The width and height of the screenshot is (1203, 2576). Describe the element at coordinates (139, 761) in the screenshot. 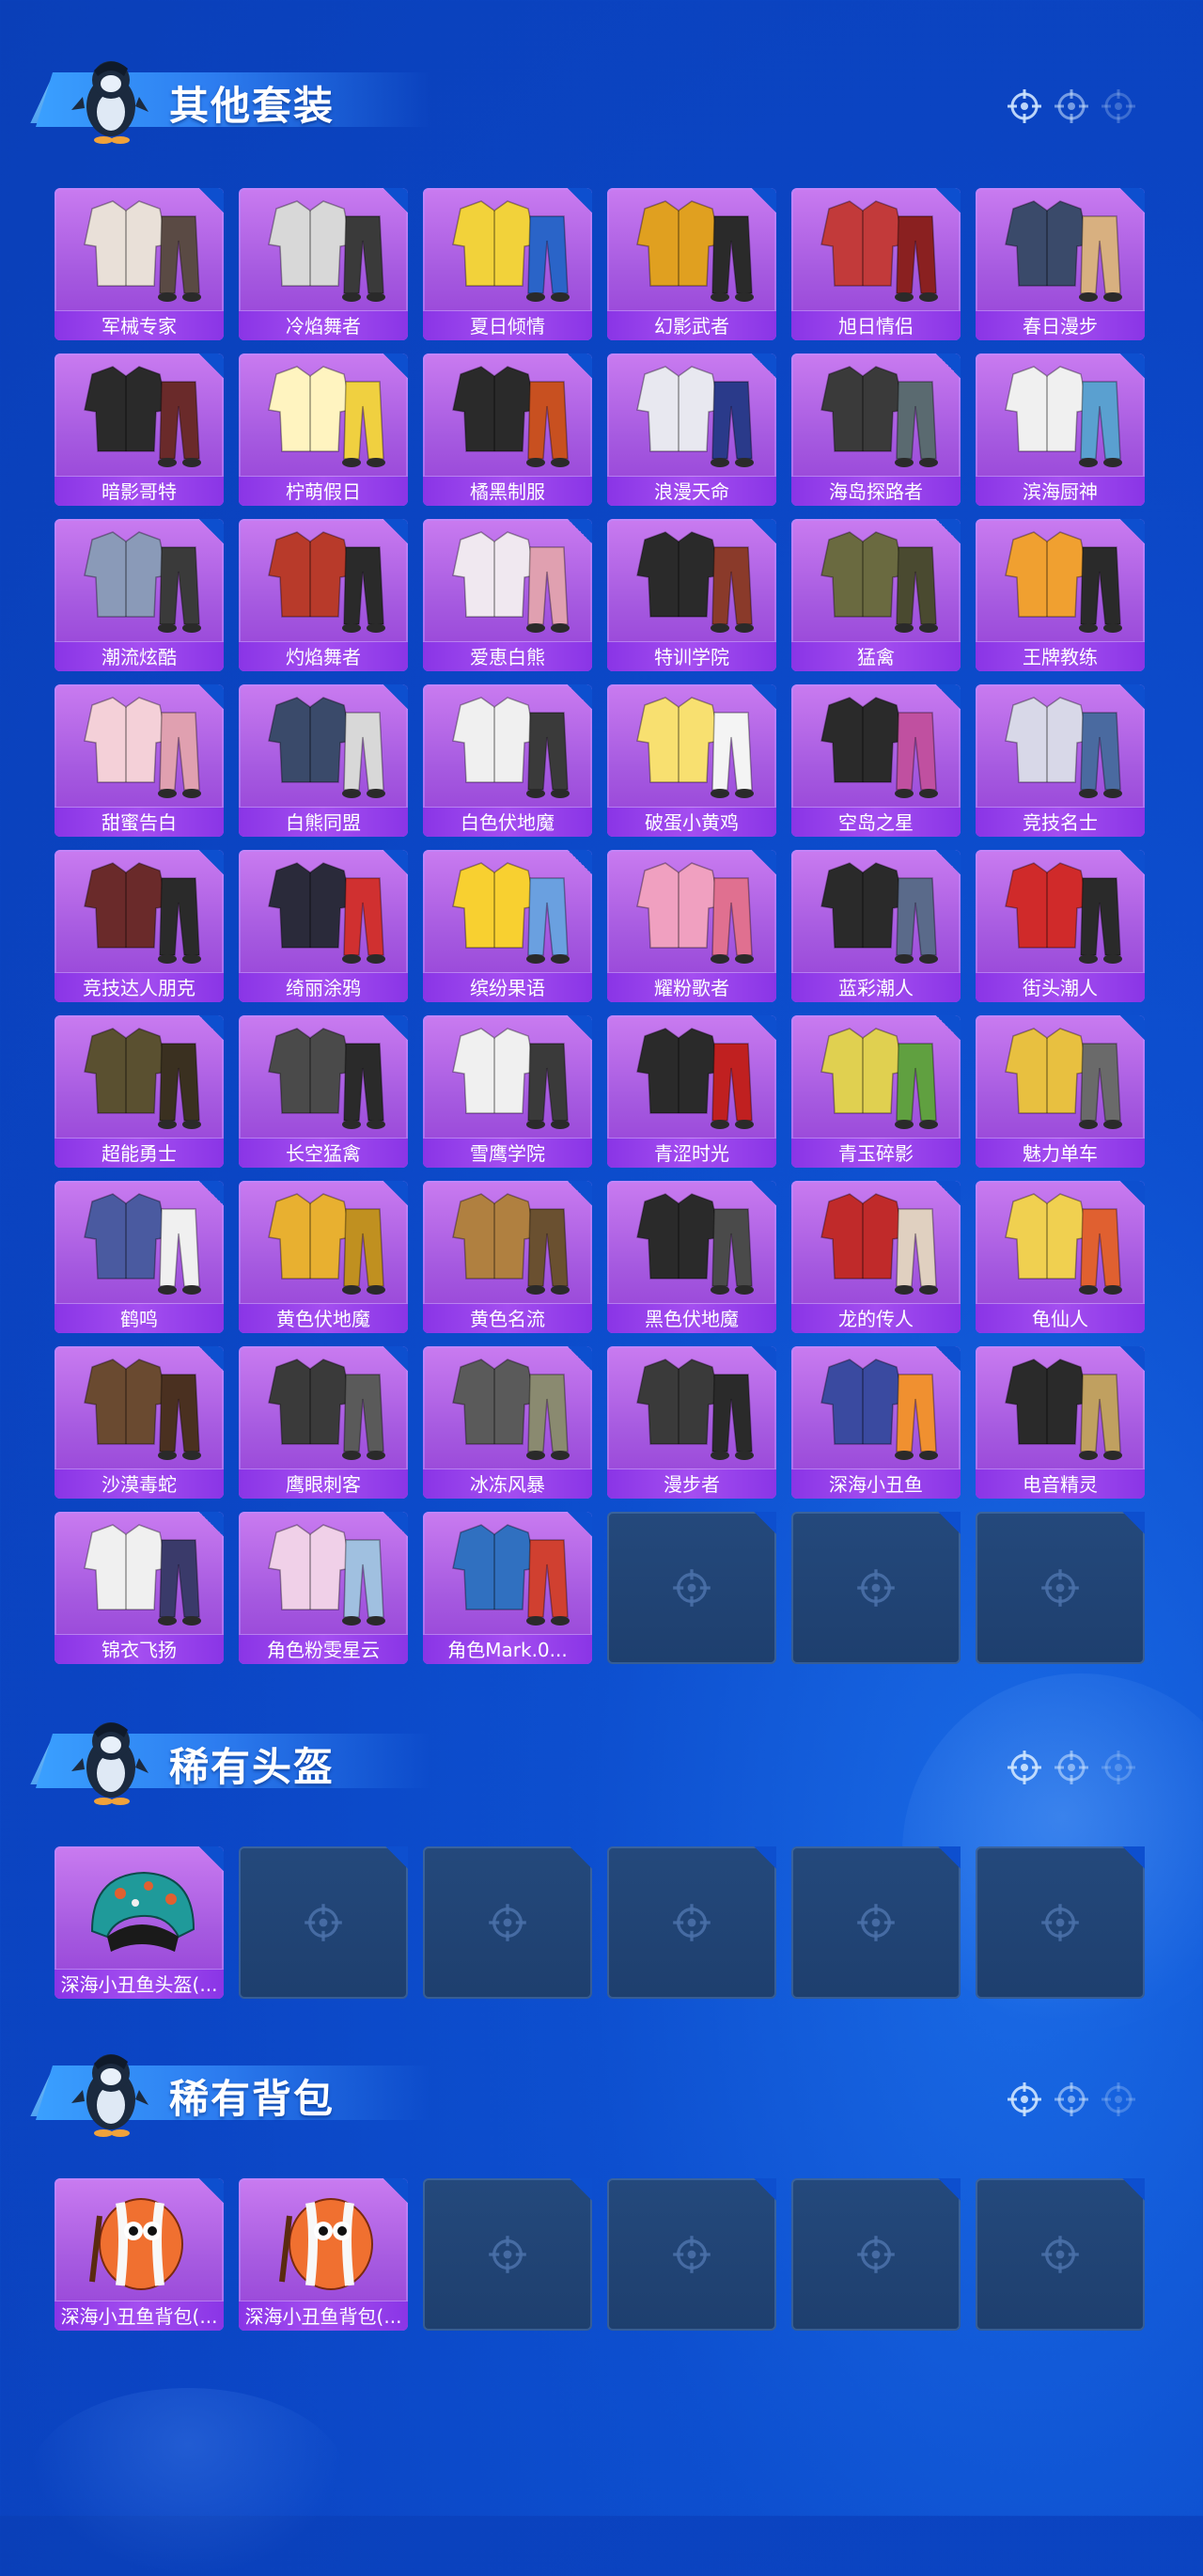

I see `item-card: 甜蜜告白` at that location.